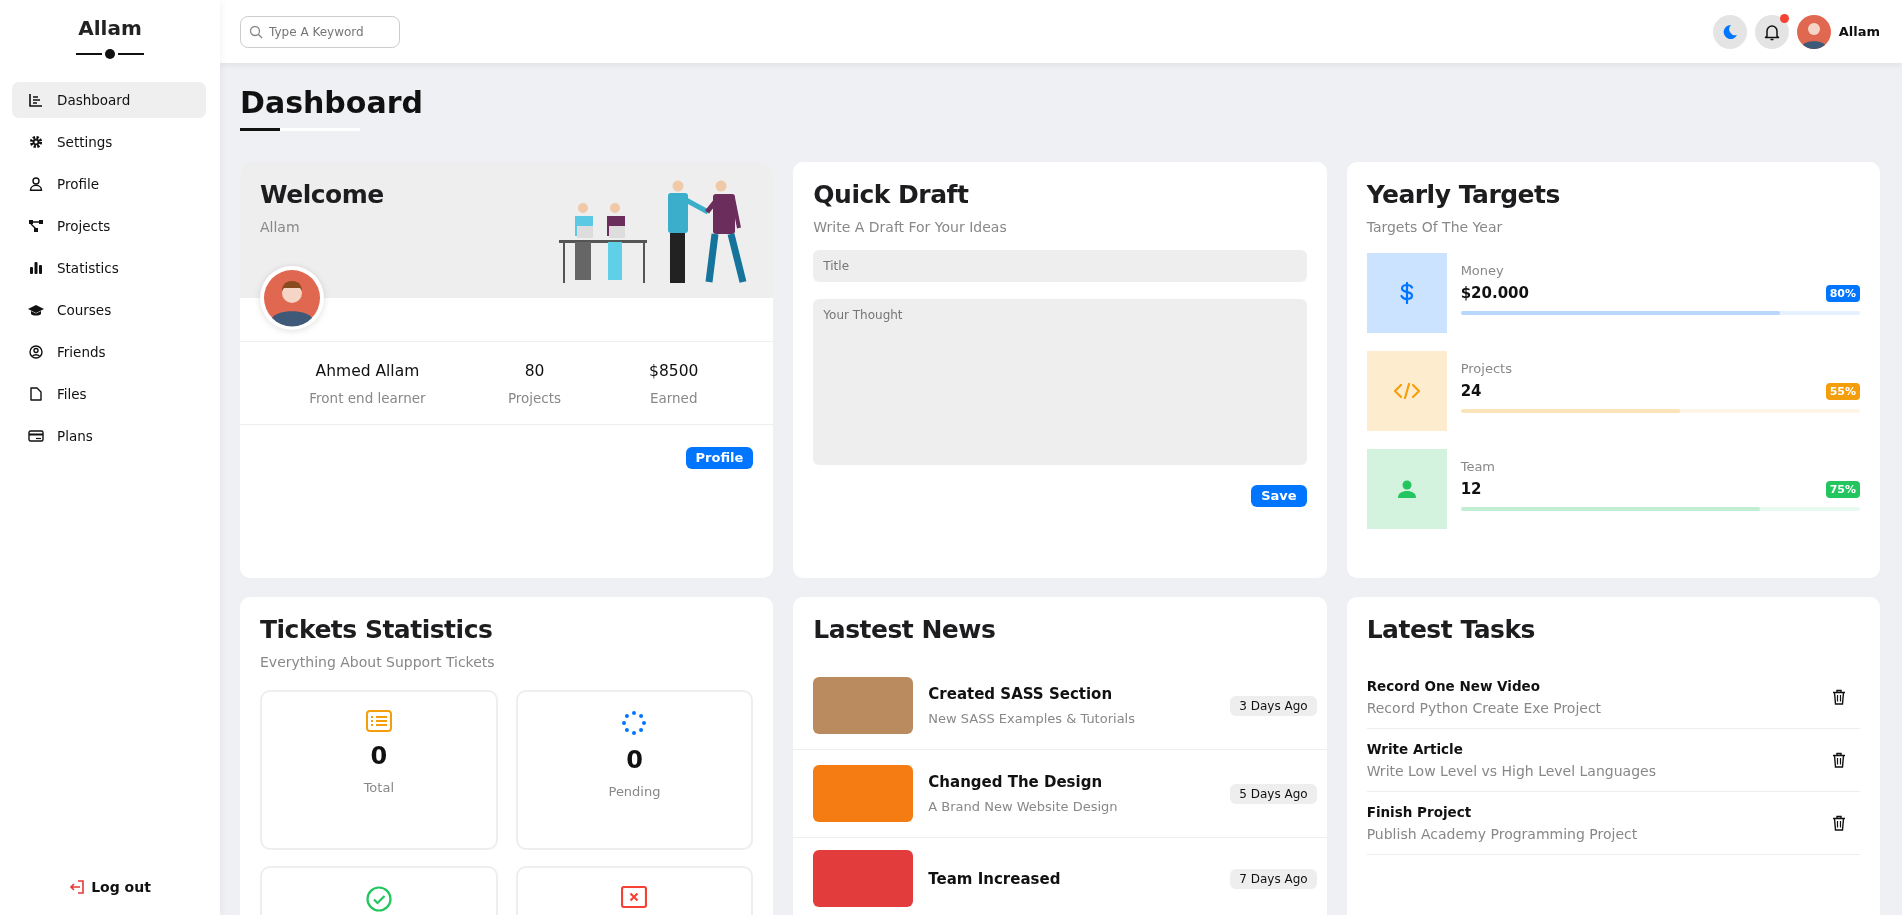 The image size is (1902, 915). I want to click on percent-badge: 55%, so click(1842, 391).